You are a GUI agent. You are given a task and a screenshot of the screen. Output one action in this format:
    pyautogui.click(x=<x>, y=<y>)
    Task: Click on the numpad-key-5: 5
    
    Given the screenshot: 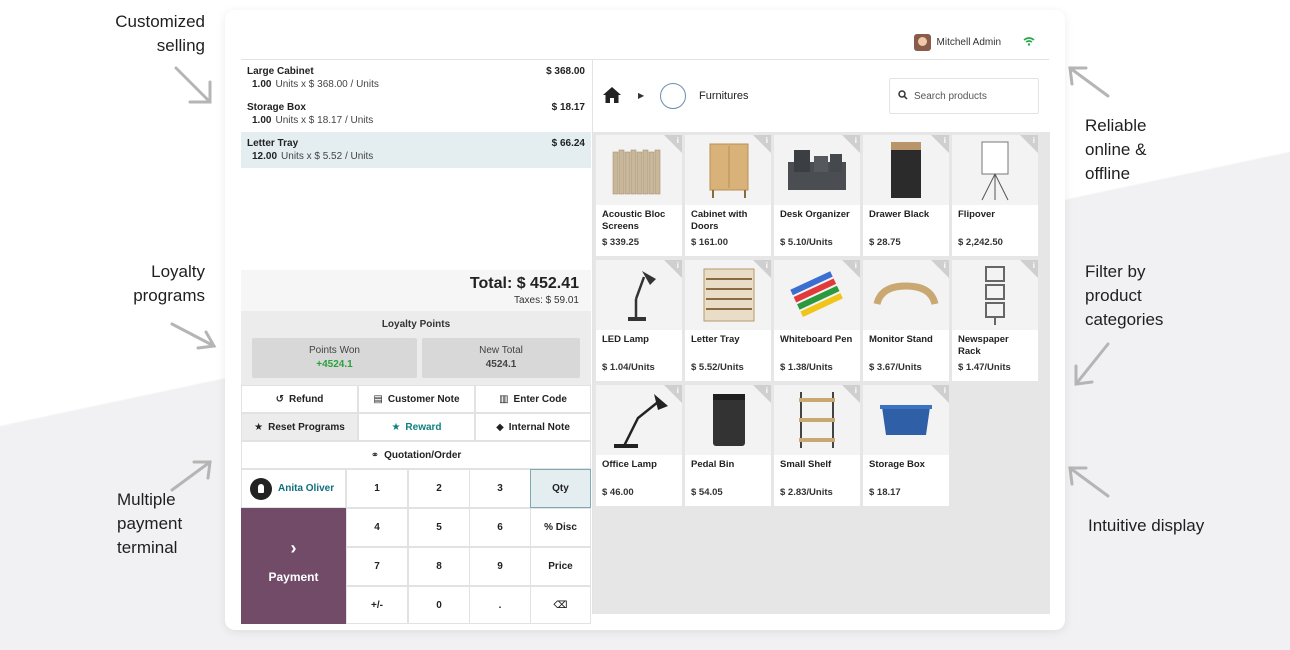 What is the action you would take?
    pyautogui.click(x=439, y=527)
    